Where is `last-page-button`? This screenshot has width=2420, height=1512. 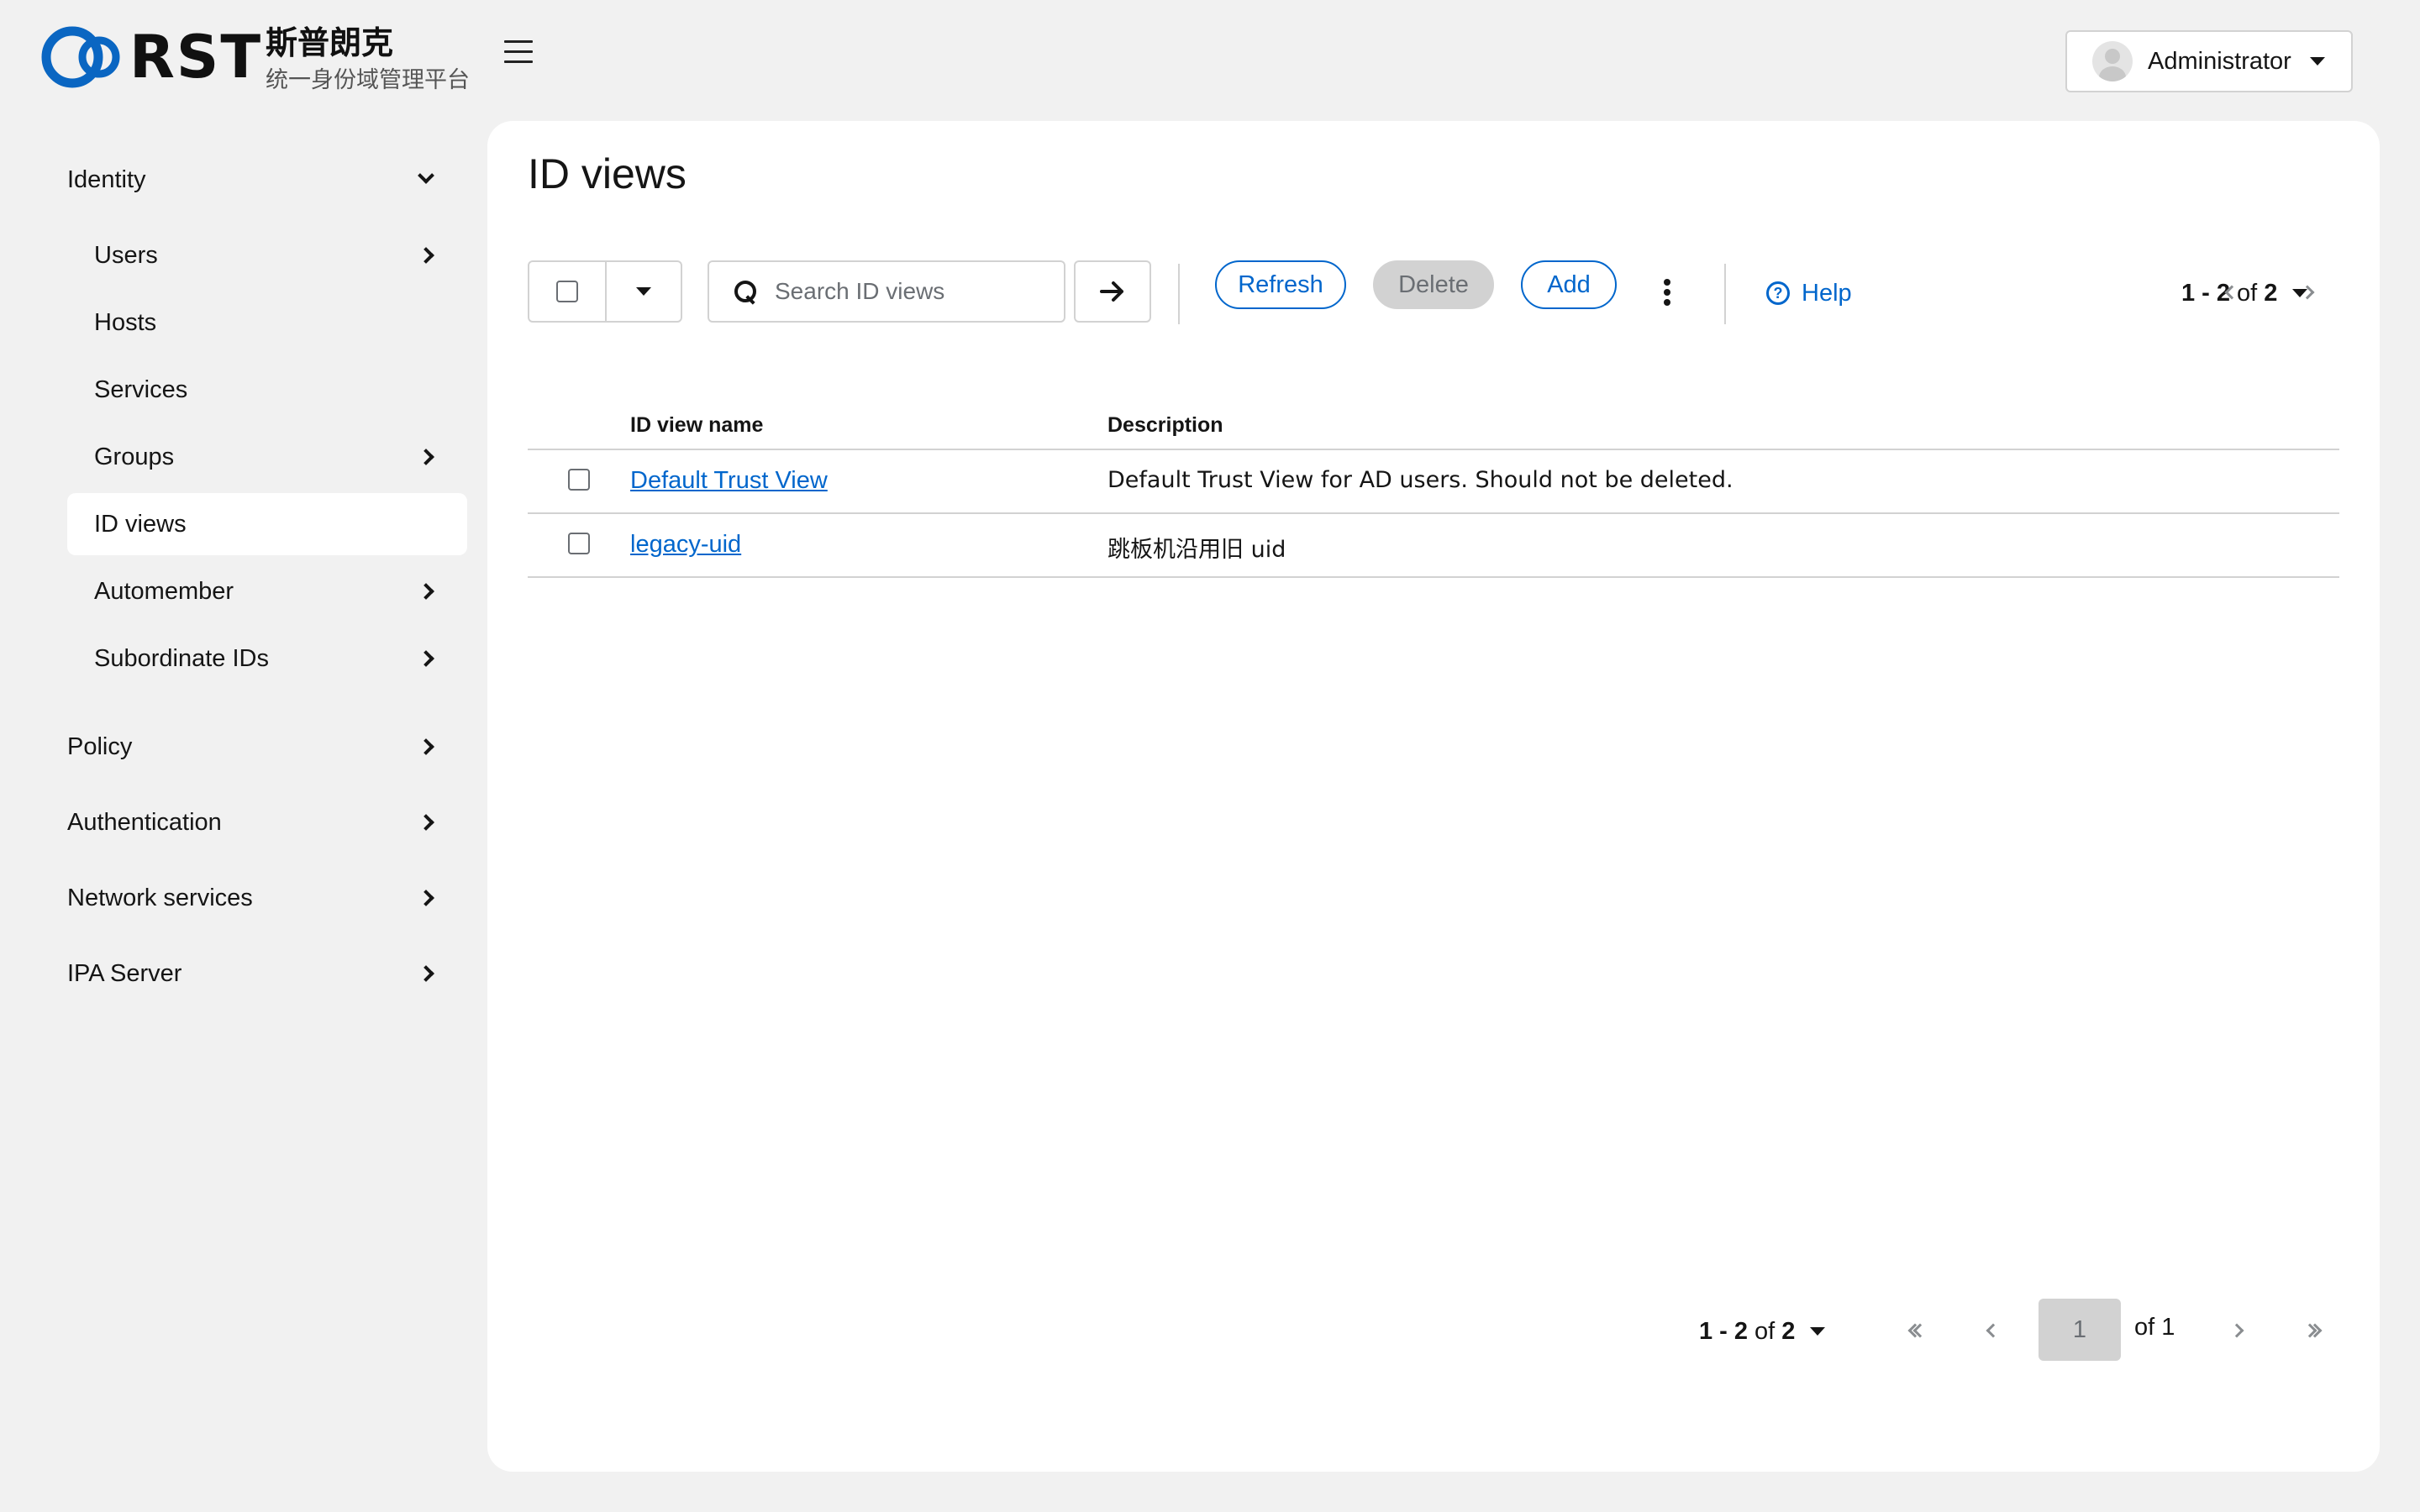
last-page-button is located at coordinates (2312, 1330).